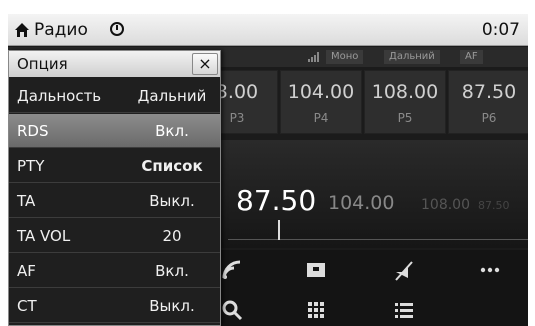  I want to click on signal-icon, so click(313, 57).